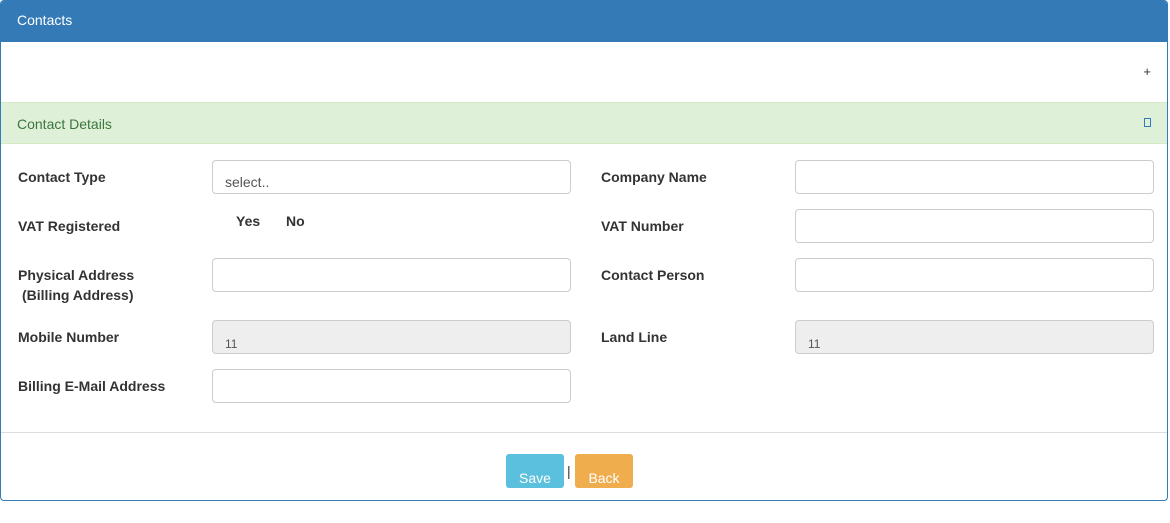 This screenshot has height=523, width=1170. What do you see at coordinates (248, 221) in the screenshot?
I see `vat-yes-option: Yes` at bounding box center [248, 221].